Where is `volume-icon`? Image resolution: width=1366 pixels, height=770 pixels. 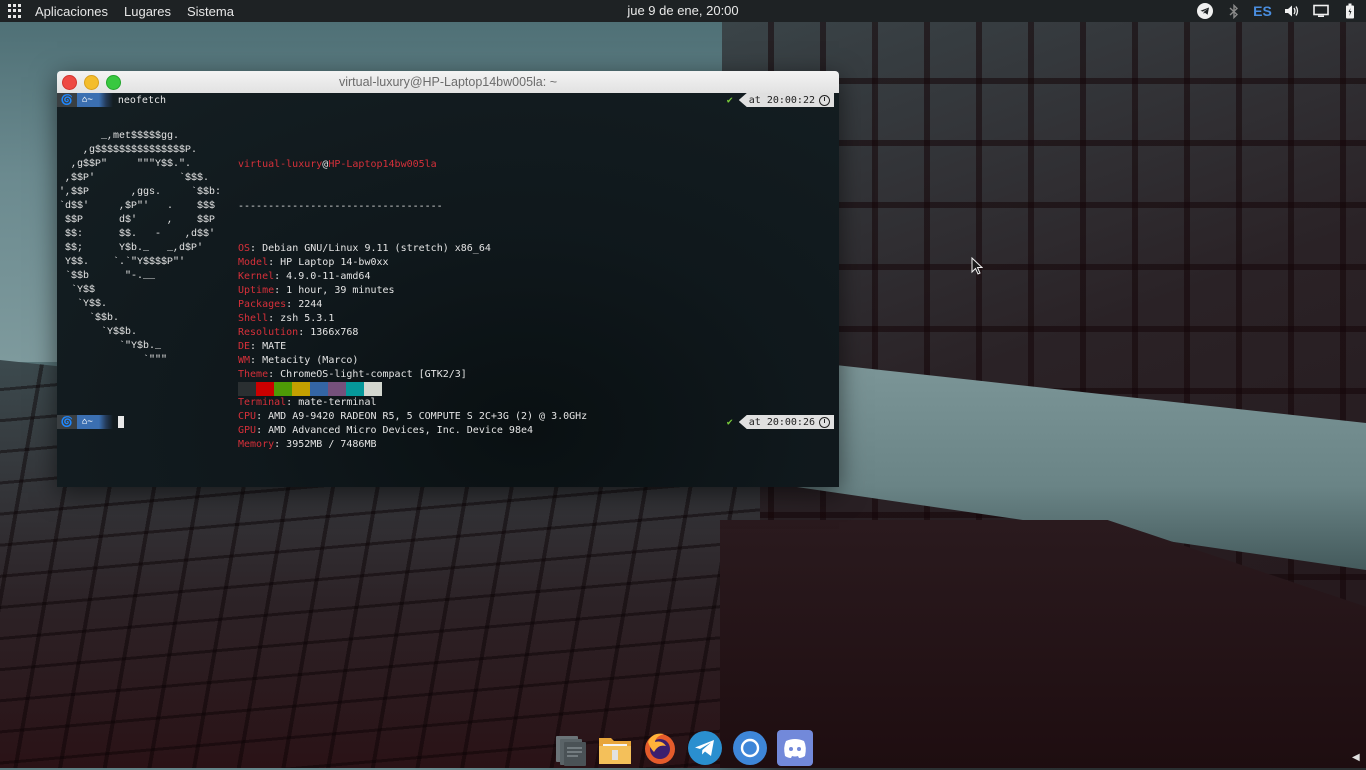
volume-icon is located at coordinates (1291, 11).